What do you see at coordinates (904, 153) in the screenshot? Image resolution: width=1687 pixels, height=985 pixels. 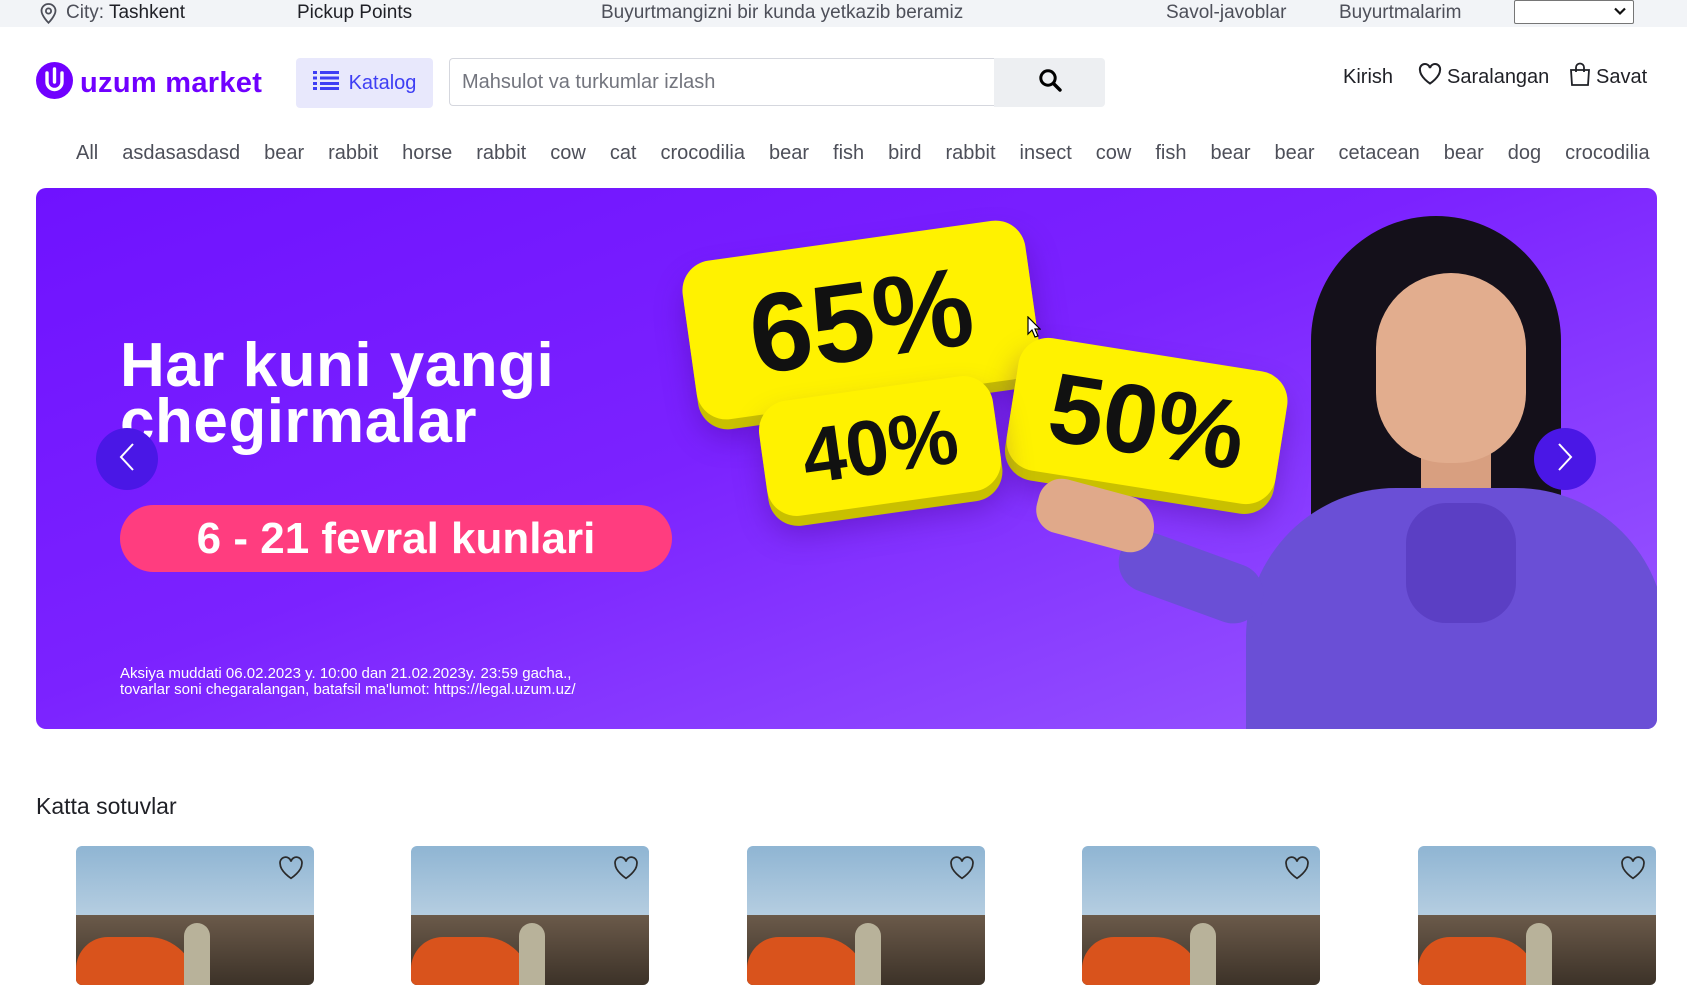 I see `category-item: bird` at bounding box center [904, 153].